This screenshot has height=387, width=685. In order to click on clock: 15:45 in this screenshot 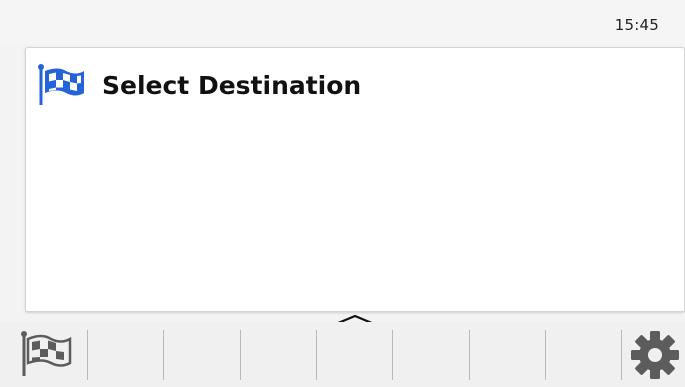, I will do `click(636, 25)`.